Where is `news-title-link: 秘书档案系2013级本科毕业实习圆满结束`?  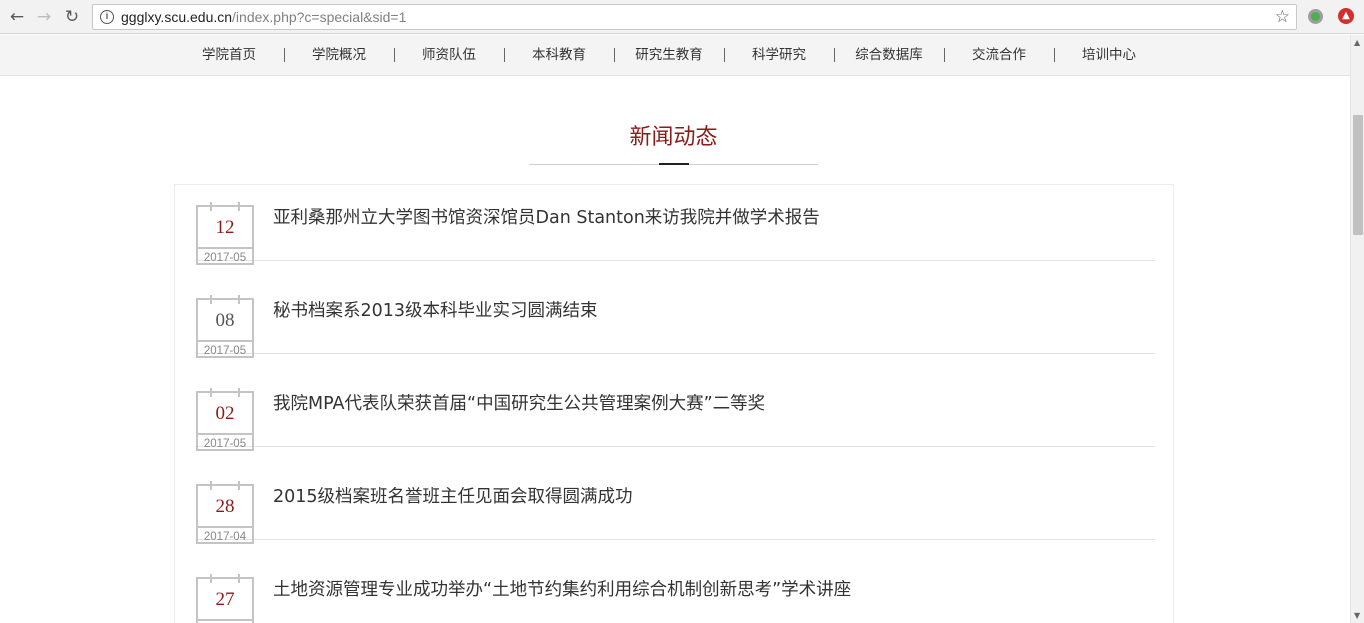 news-title-link: 秘书档案系2013级本科毕业实习圆满结束 is located at coordinates (435, 309).